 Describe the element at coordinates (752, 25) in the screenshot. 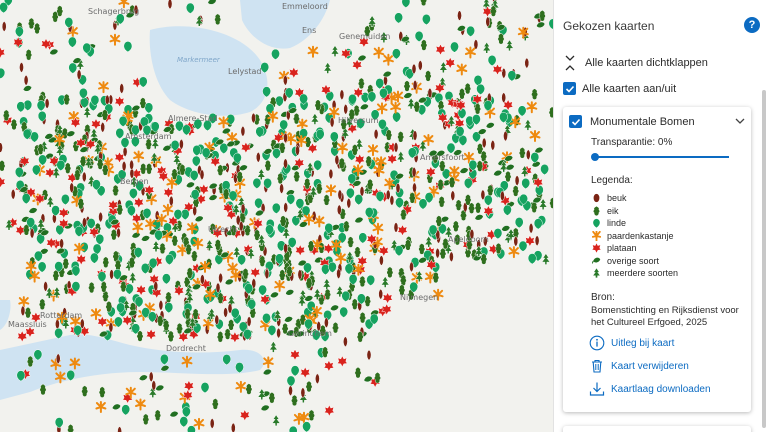

I see `help-icon: ?` at that location.